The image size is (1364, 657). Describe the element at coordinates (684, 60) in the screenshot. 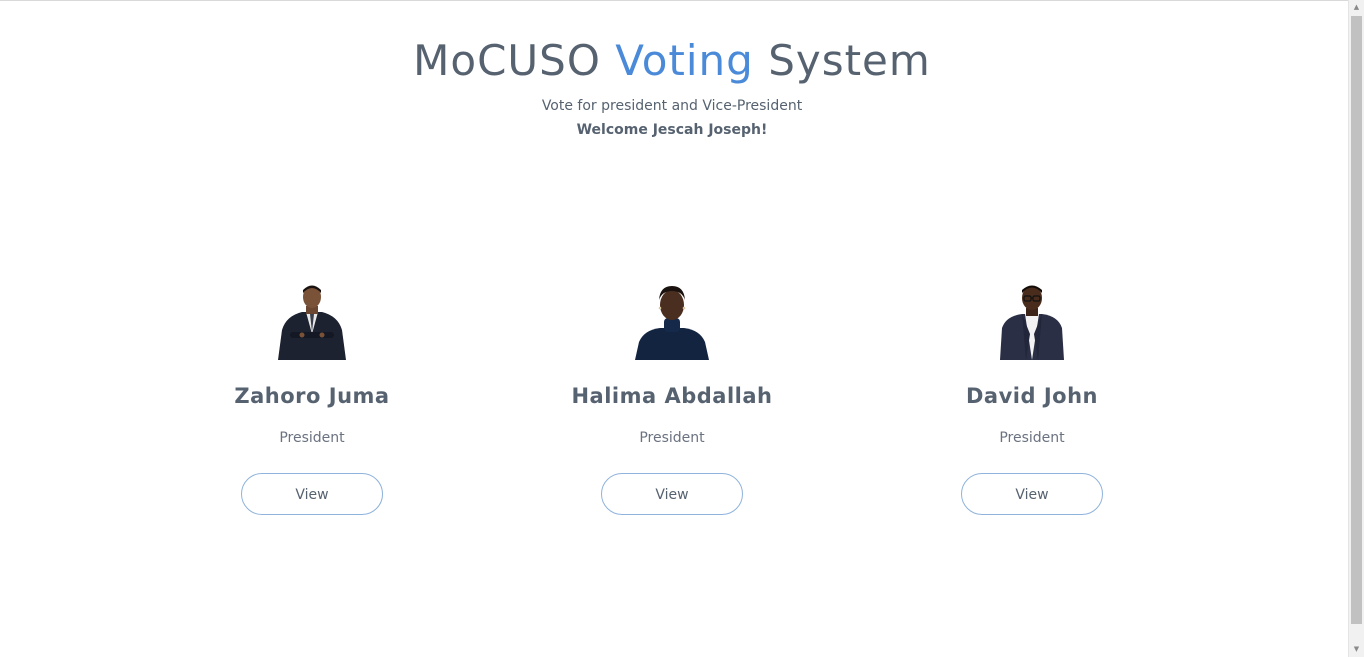

I see `title-accent: Voting` at that location.